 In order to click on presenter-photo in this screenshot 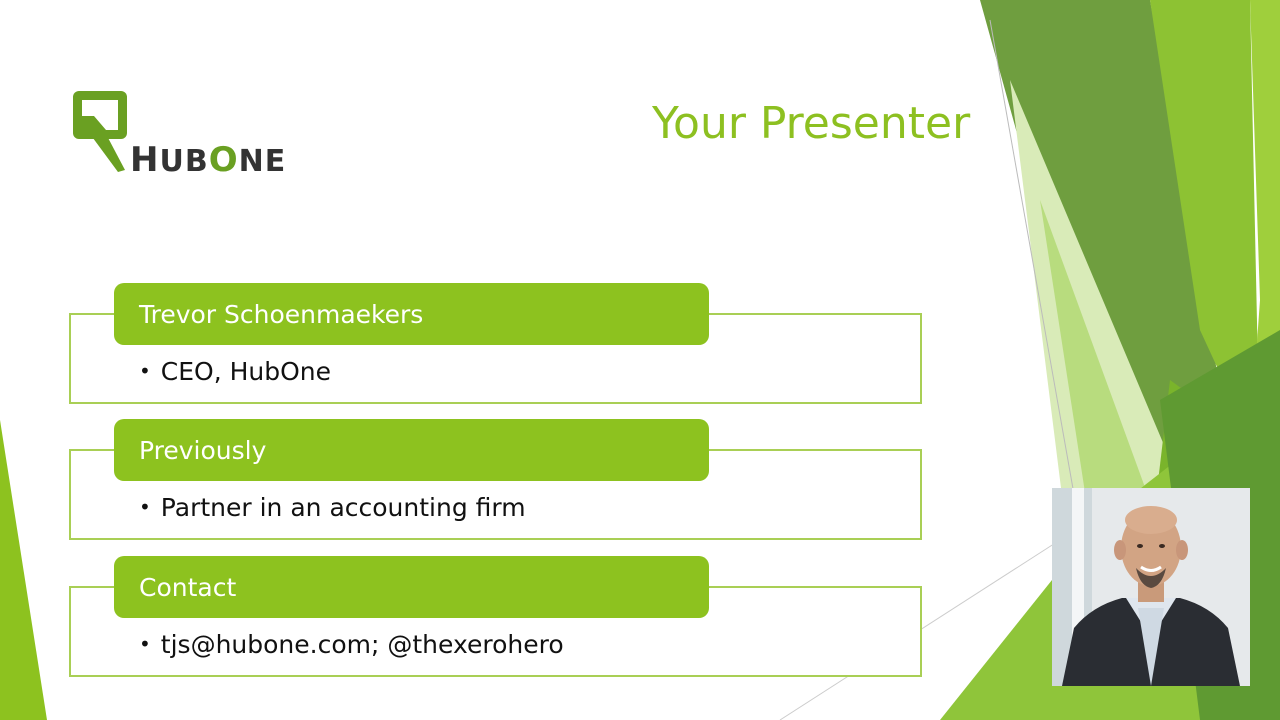, I will do `click(1151, 587)`.